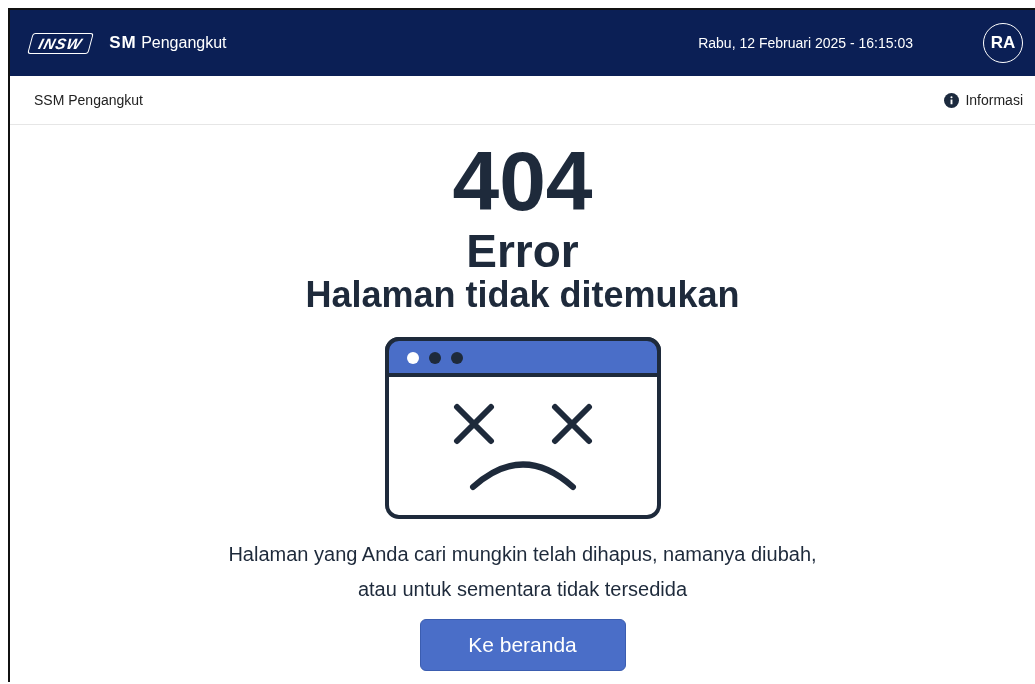  Describe the element at coordinates (60, 43) in the screenshot. I see `logo: INSW` at that location.